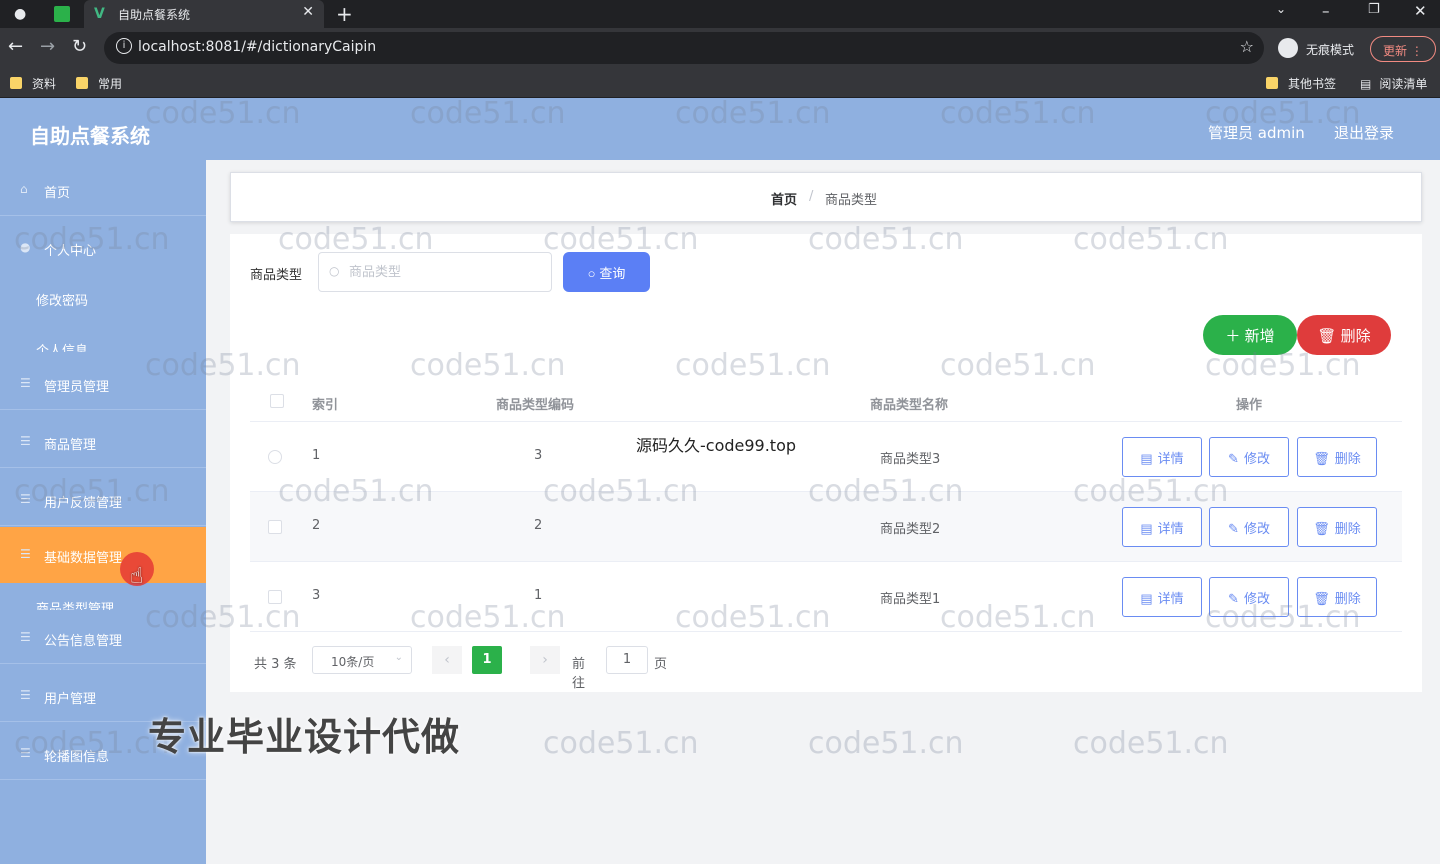  I want to click on home-icon: ⌂, so click(24, 189).